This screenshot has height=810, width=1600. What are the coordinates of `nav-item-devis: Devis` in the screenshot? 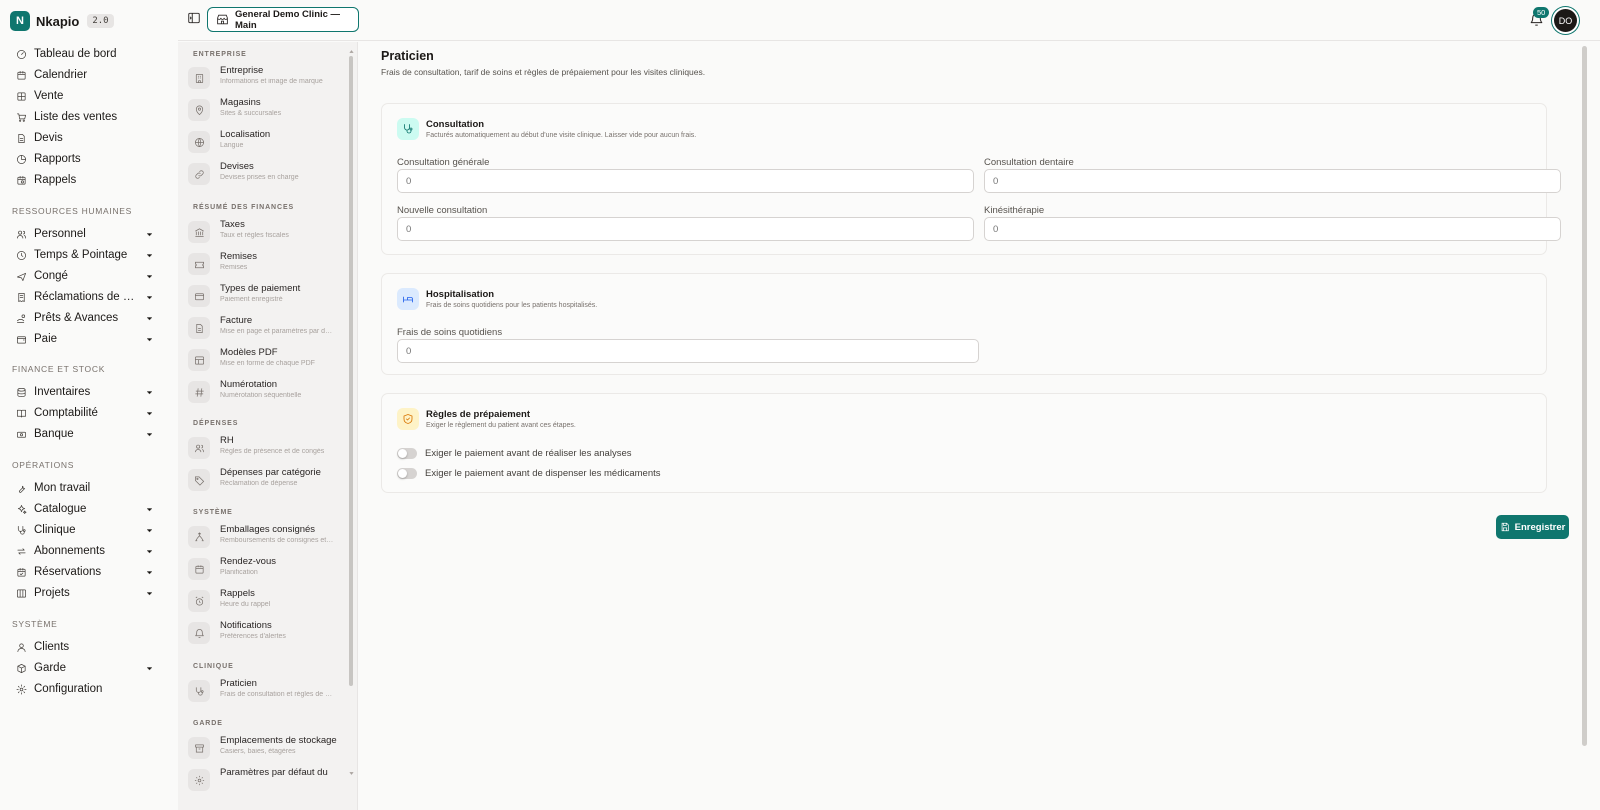 It's located at (85, 138).